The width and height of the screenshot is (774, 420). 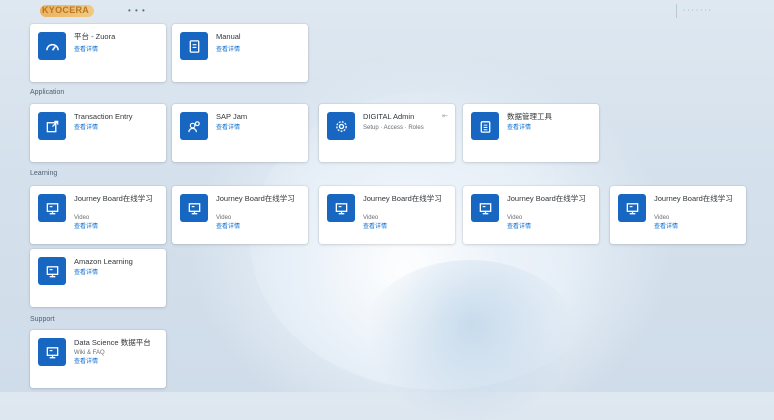 I want to click on tile-learning-5: Journey Board在线学习 Video 查看详情, so click(x=678, y=215).